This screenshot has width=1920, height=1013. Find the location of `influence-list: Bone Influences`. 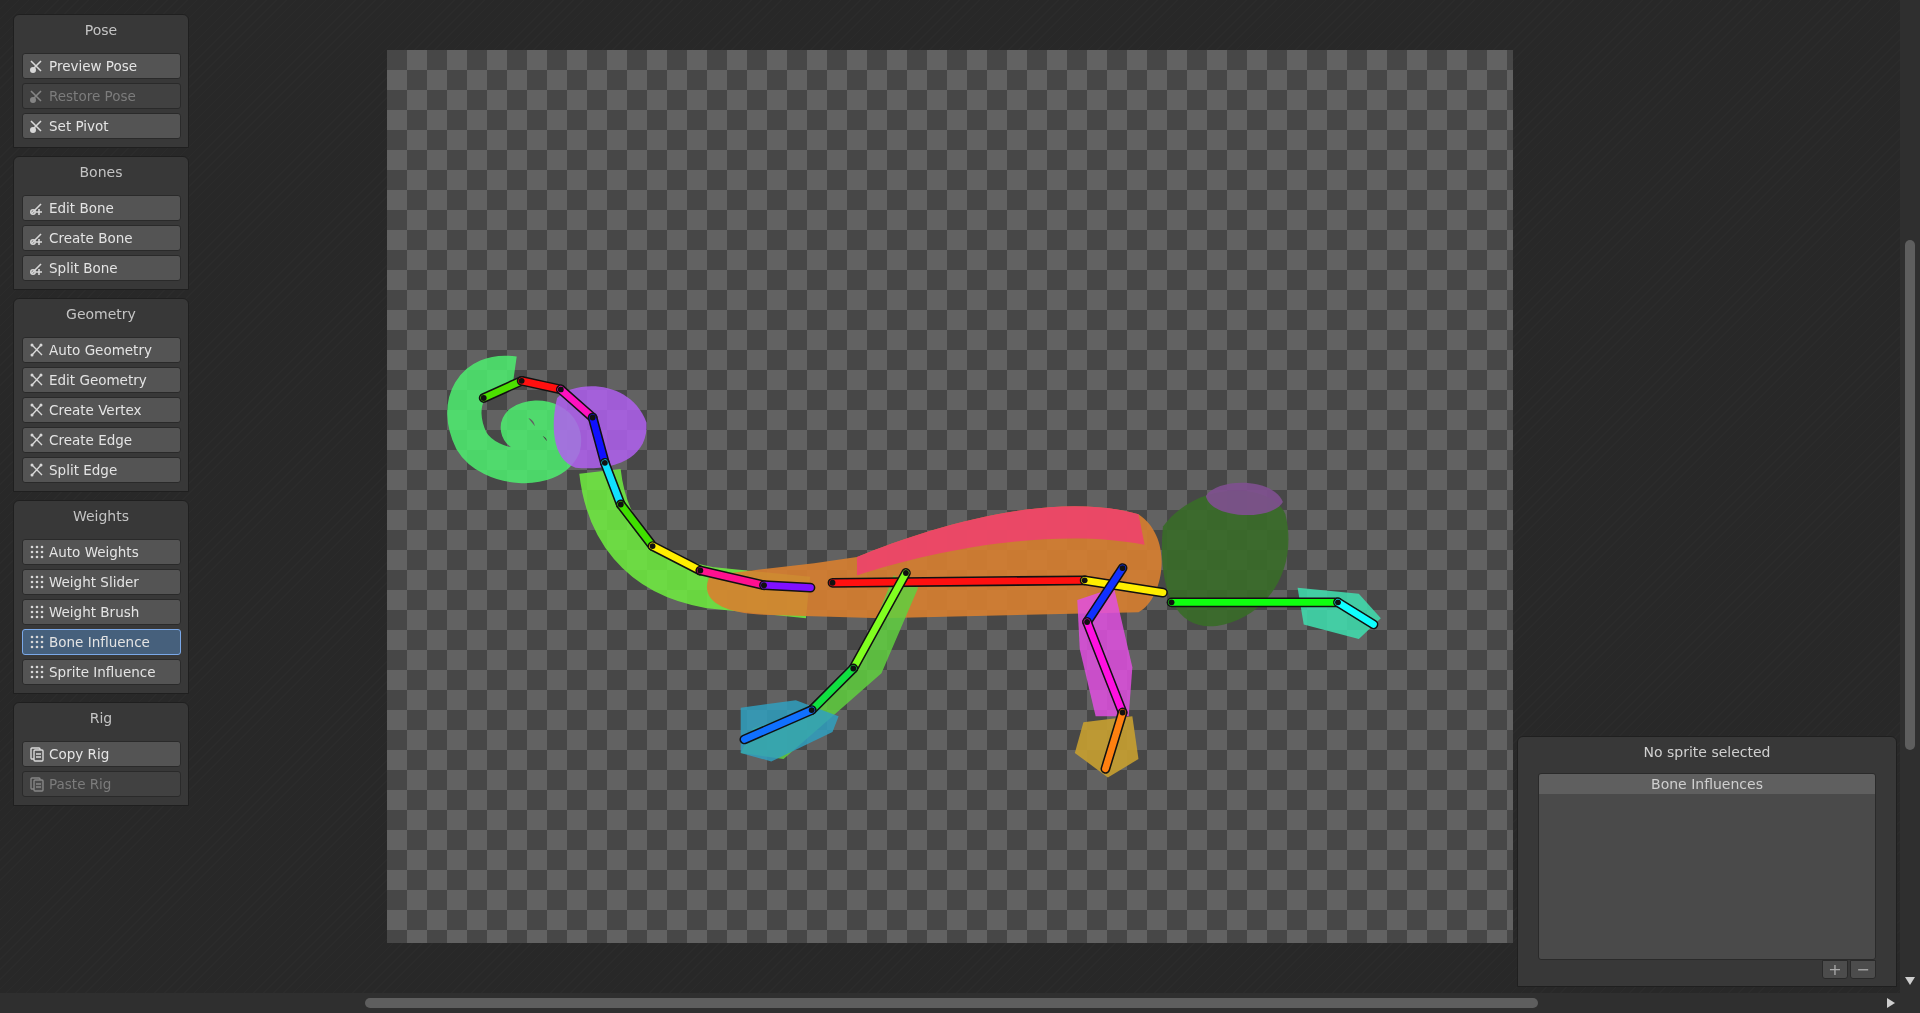

influence-list: Bone Influences is located at coordinates (1707, 866).